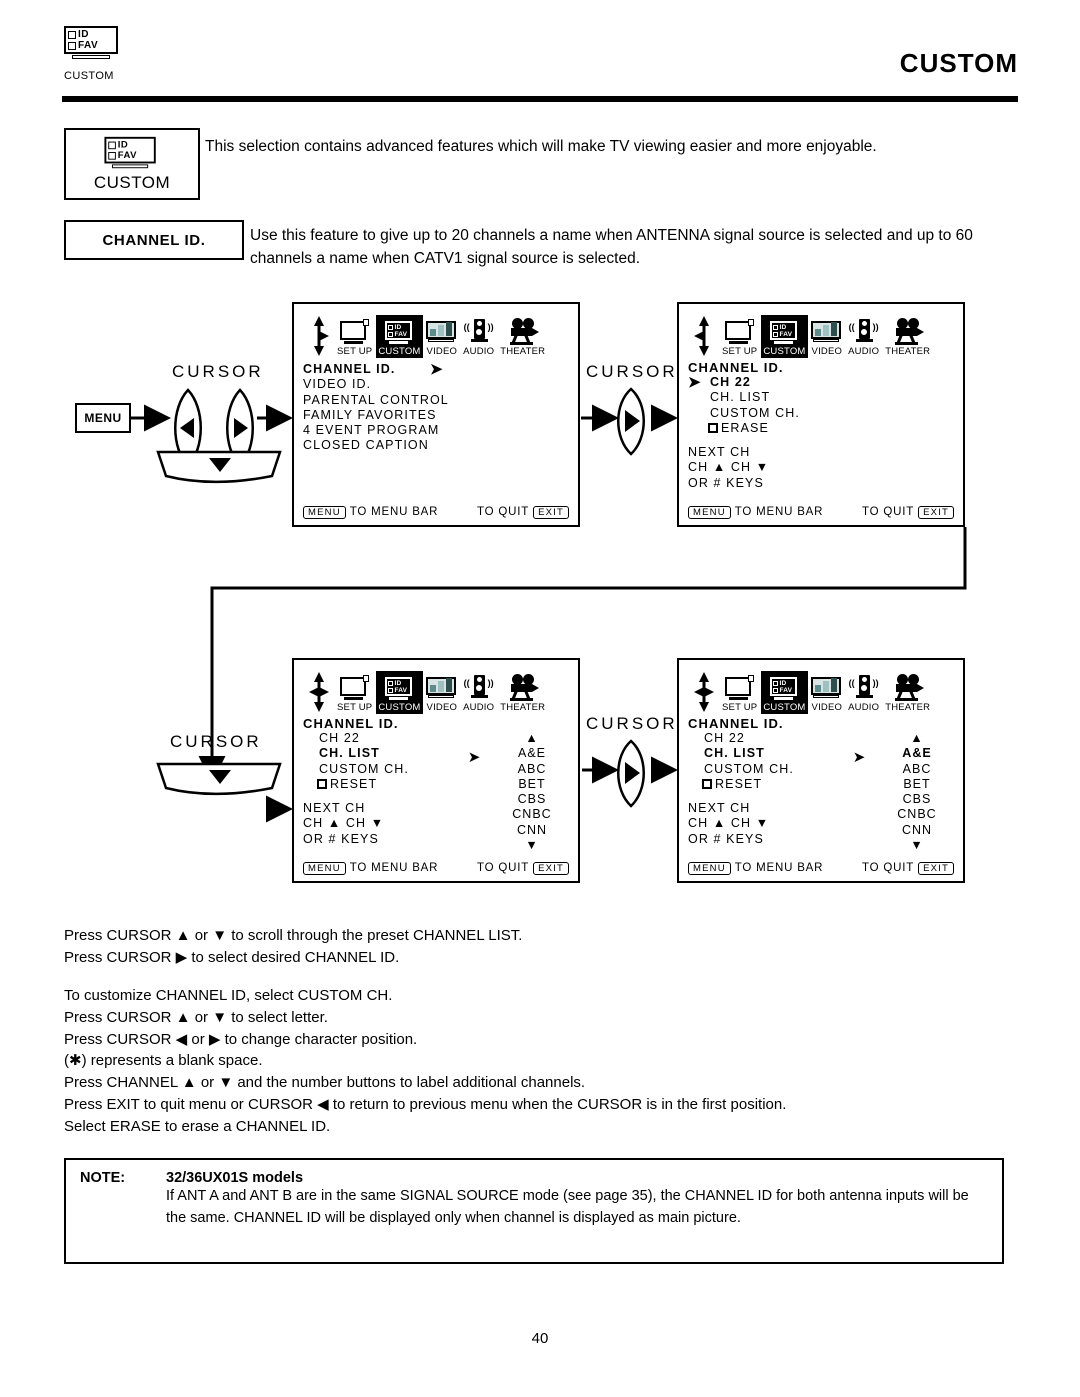 The image size is (1080, 1397). Describe the element at coordinates (740, 351) in the screenshot. I see `menu-item-setup-label: SET UP` at that location.